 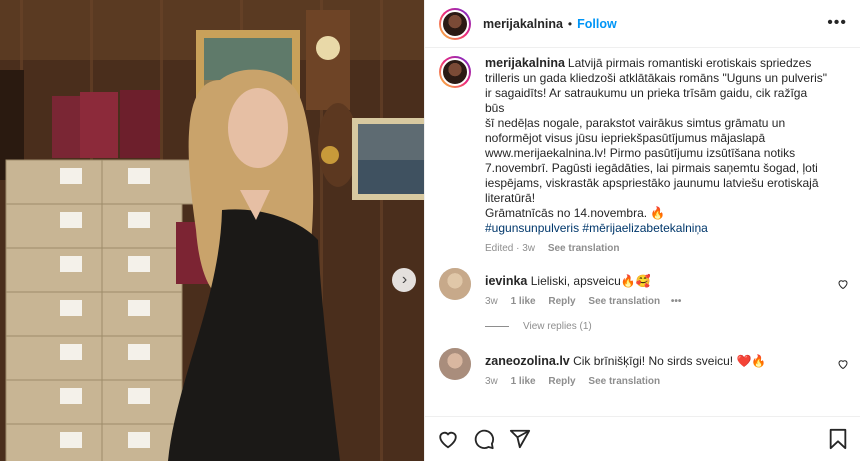 I want to click on next-photo-button: ›, so click(x=404, y=280).